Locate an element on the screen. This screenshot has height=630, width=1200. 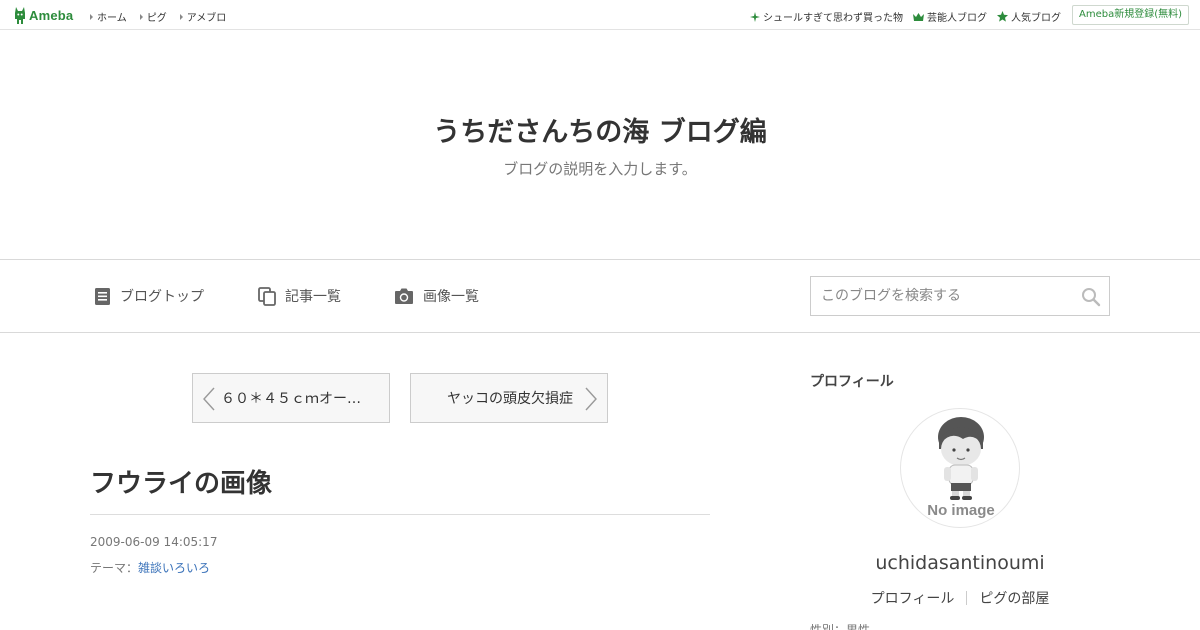
blog-search is located at coordinates (960, 296).